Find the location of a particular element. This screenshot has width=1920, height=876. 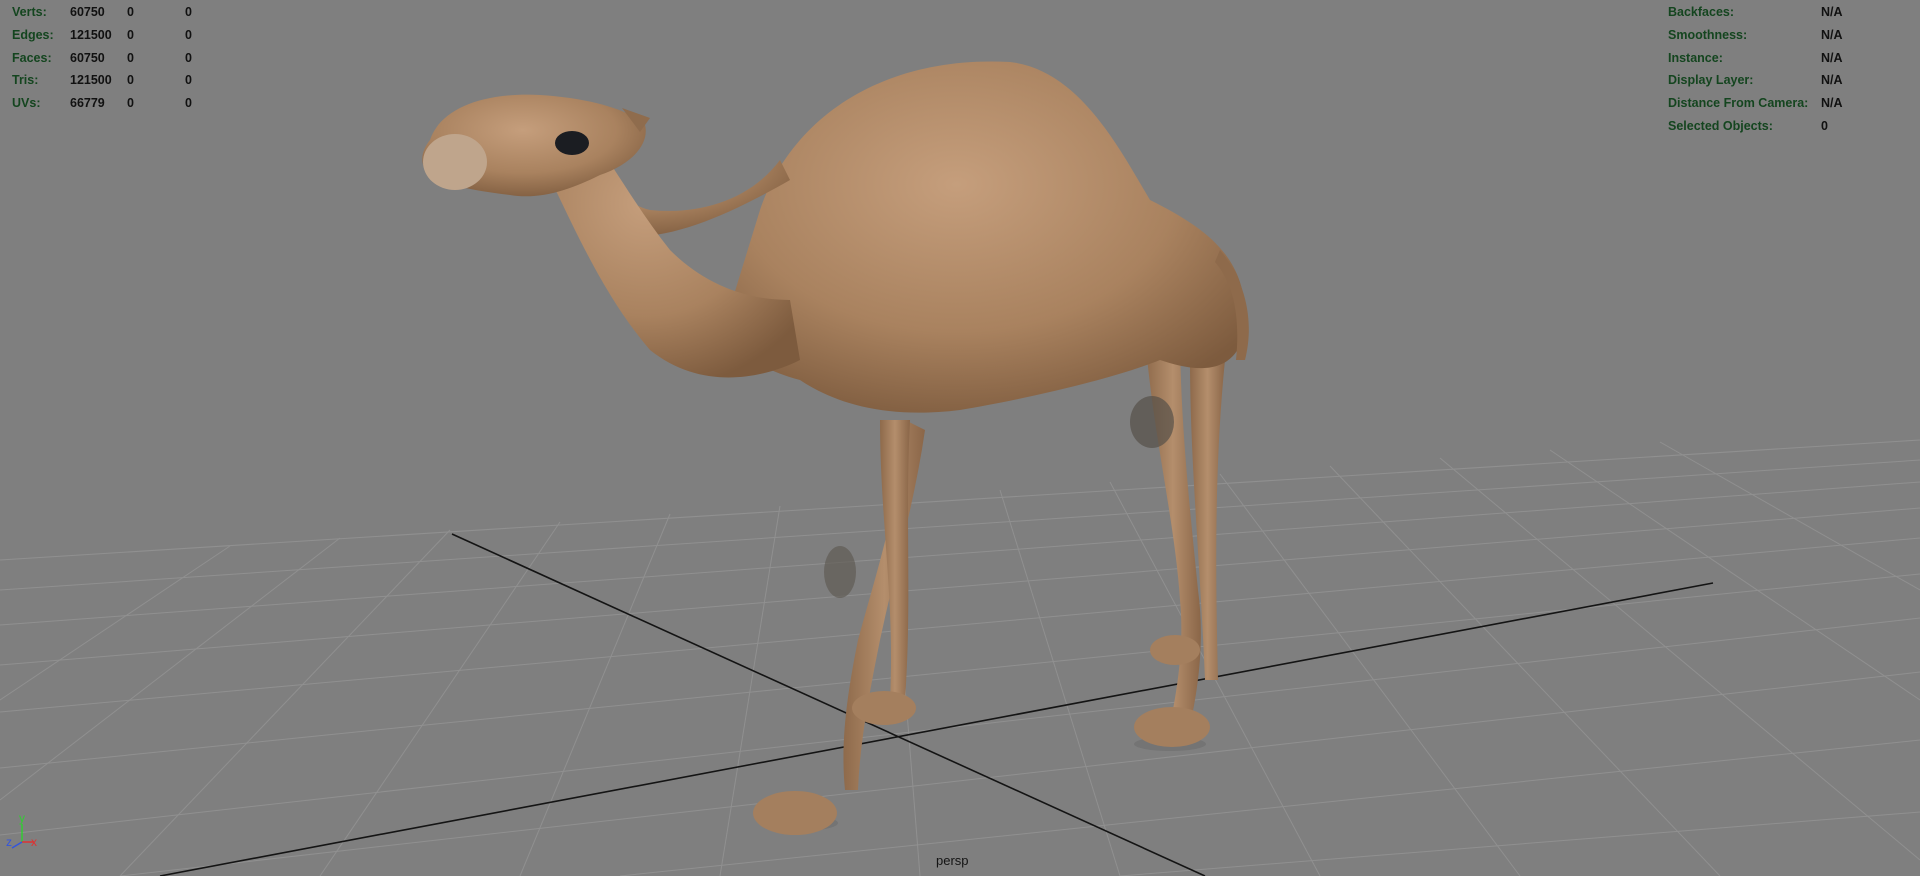

backfaces-label: Backfaces: is located at coordinates (1701, 12).